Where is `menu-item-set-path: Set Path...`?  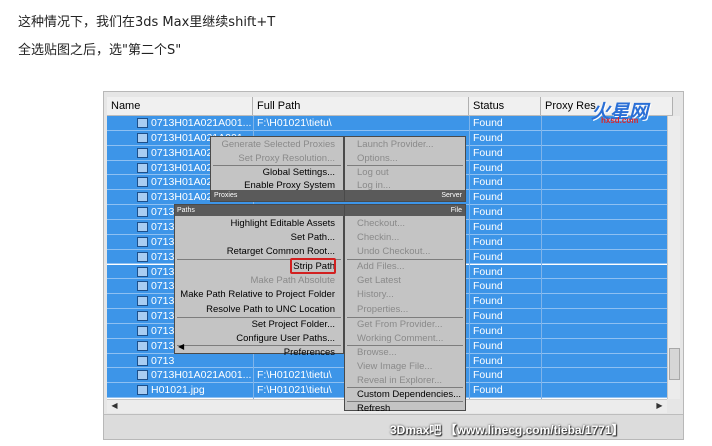
menu-item-set-path: Set Path... is located at coordinates (255, 238).